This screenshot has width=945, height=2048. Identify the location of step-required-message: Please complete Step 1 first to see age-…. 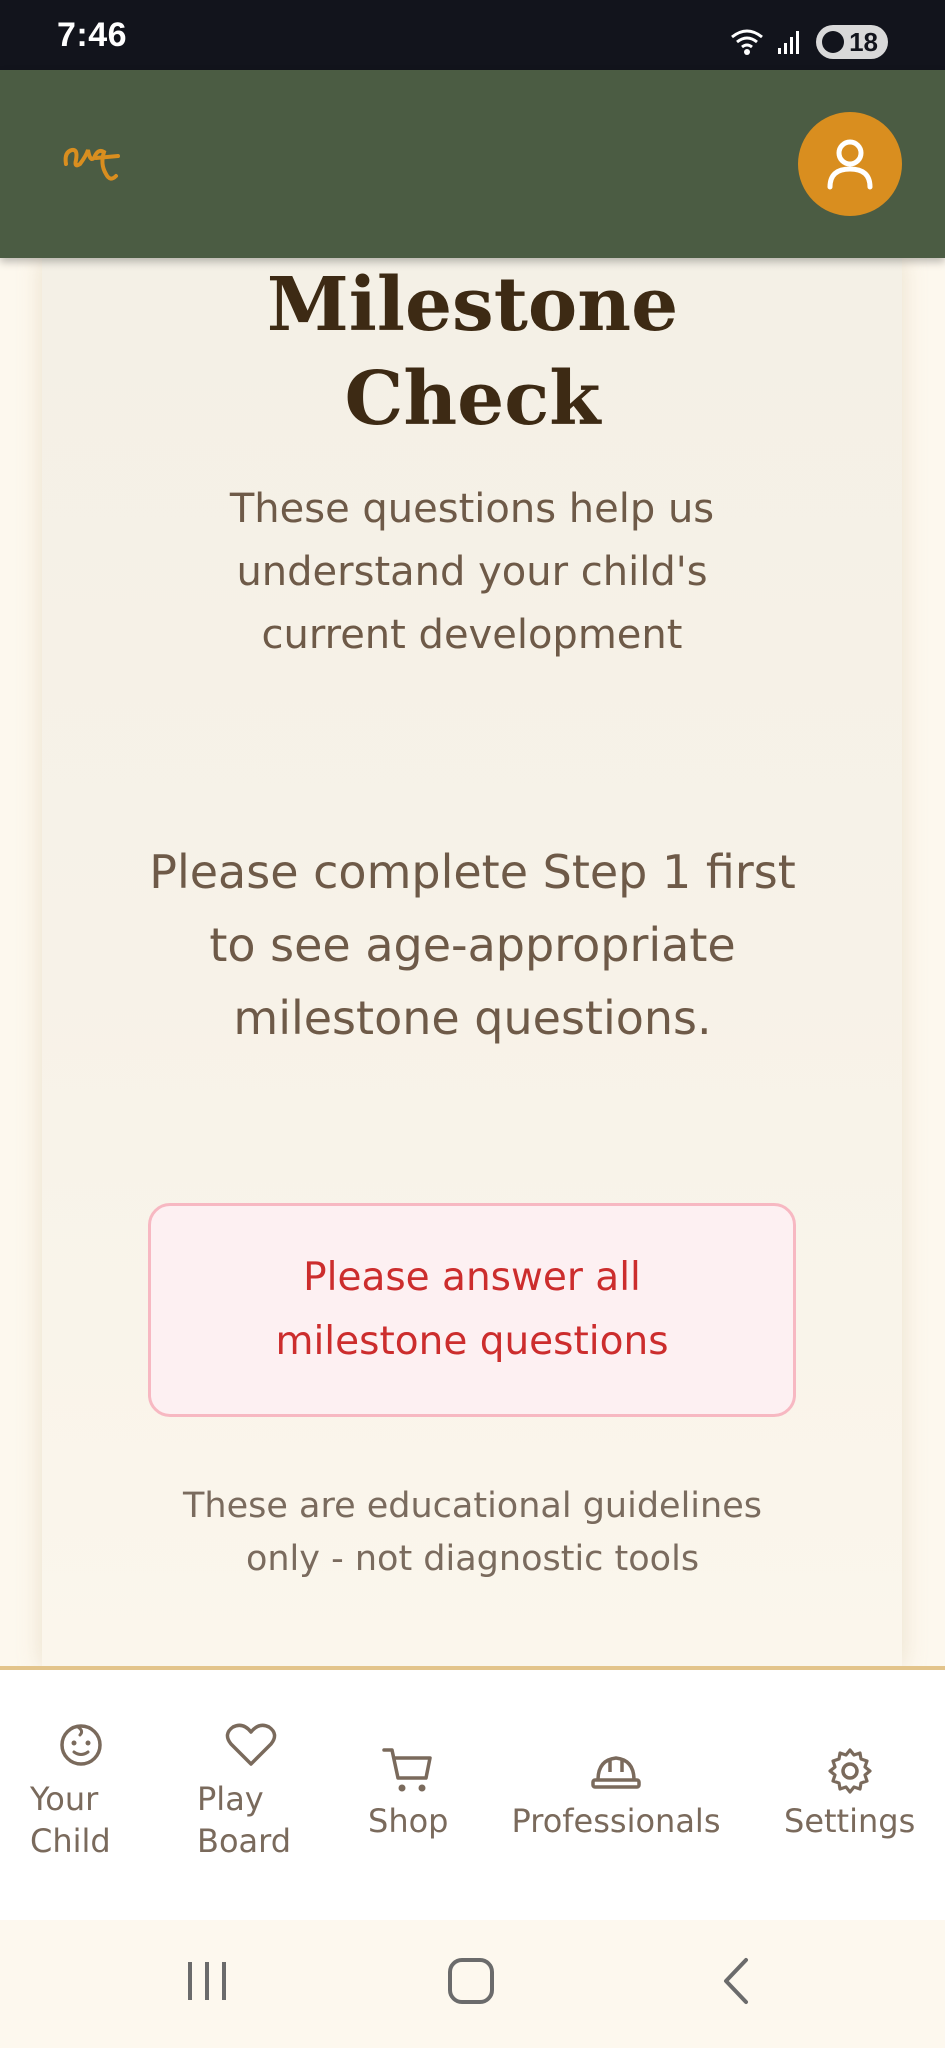
(472, 945).